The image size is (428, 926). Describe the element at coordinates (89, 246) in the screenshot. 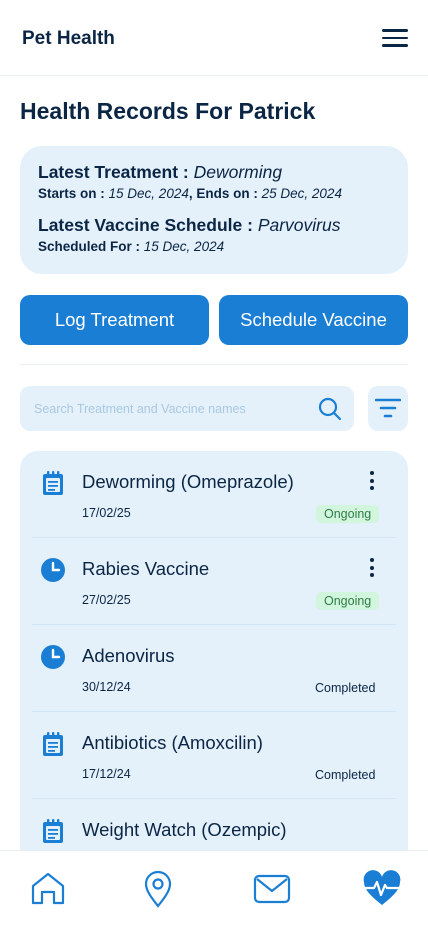

I see `scheduled-label: Scheduled For :` at that location.